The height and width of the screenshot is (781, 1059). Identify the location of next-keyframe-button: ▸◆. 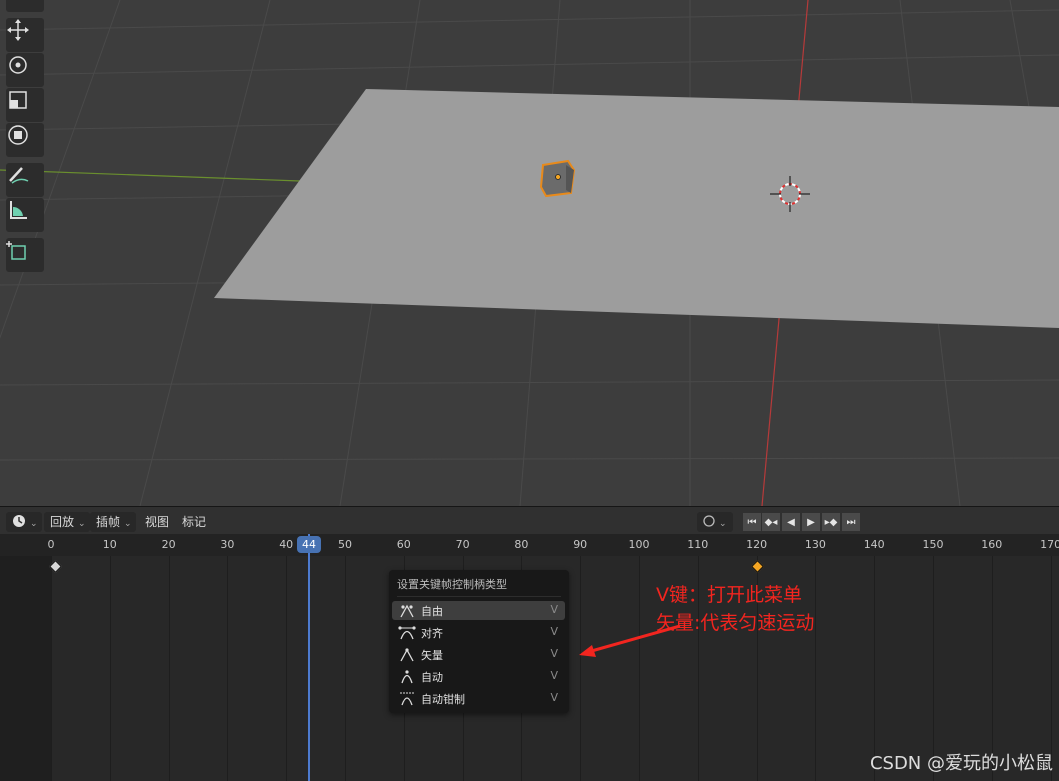
(831, 522).